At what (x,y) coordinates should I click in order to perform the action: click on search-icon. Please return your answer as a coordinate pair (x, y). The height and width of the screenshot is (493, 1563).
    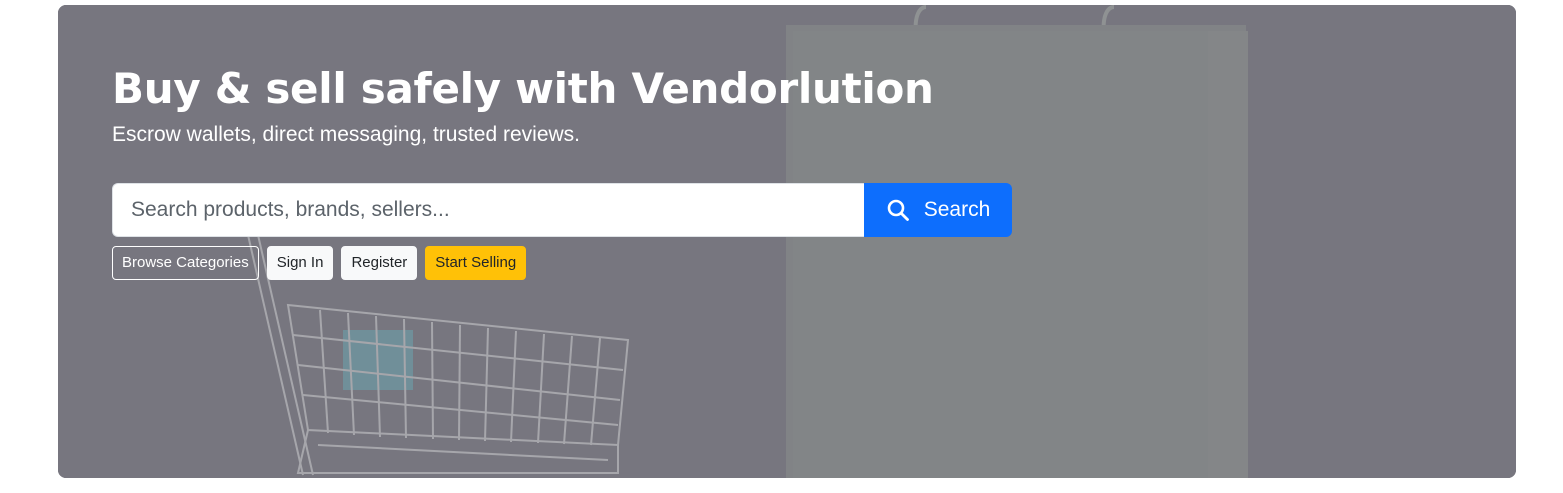
    Looking at the image, I should click on (898, 210).